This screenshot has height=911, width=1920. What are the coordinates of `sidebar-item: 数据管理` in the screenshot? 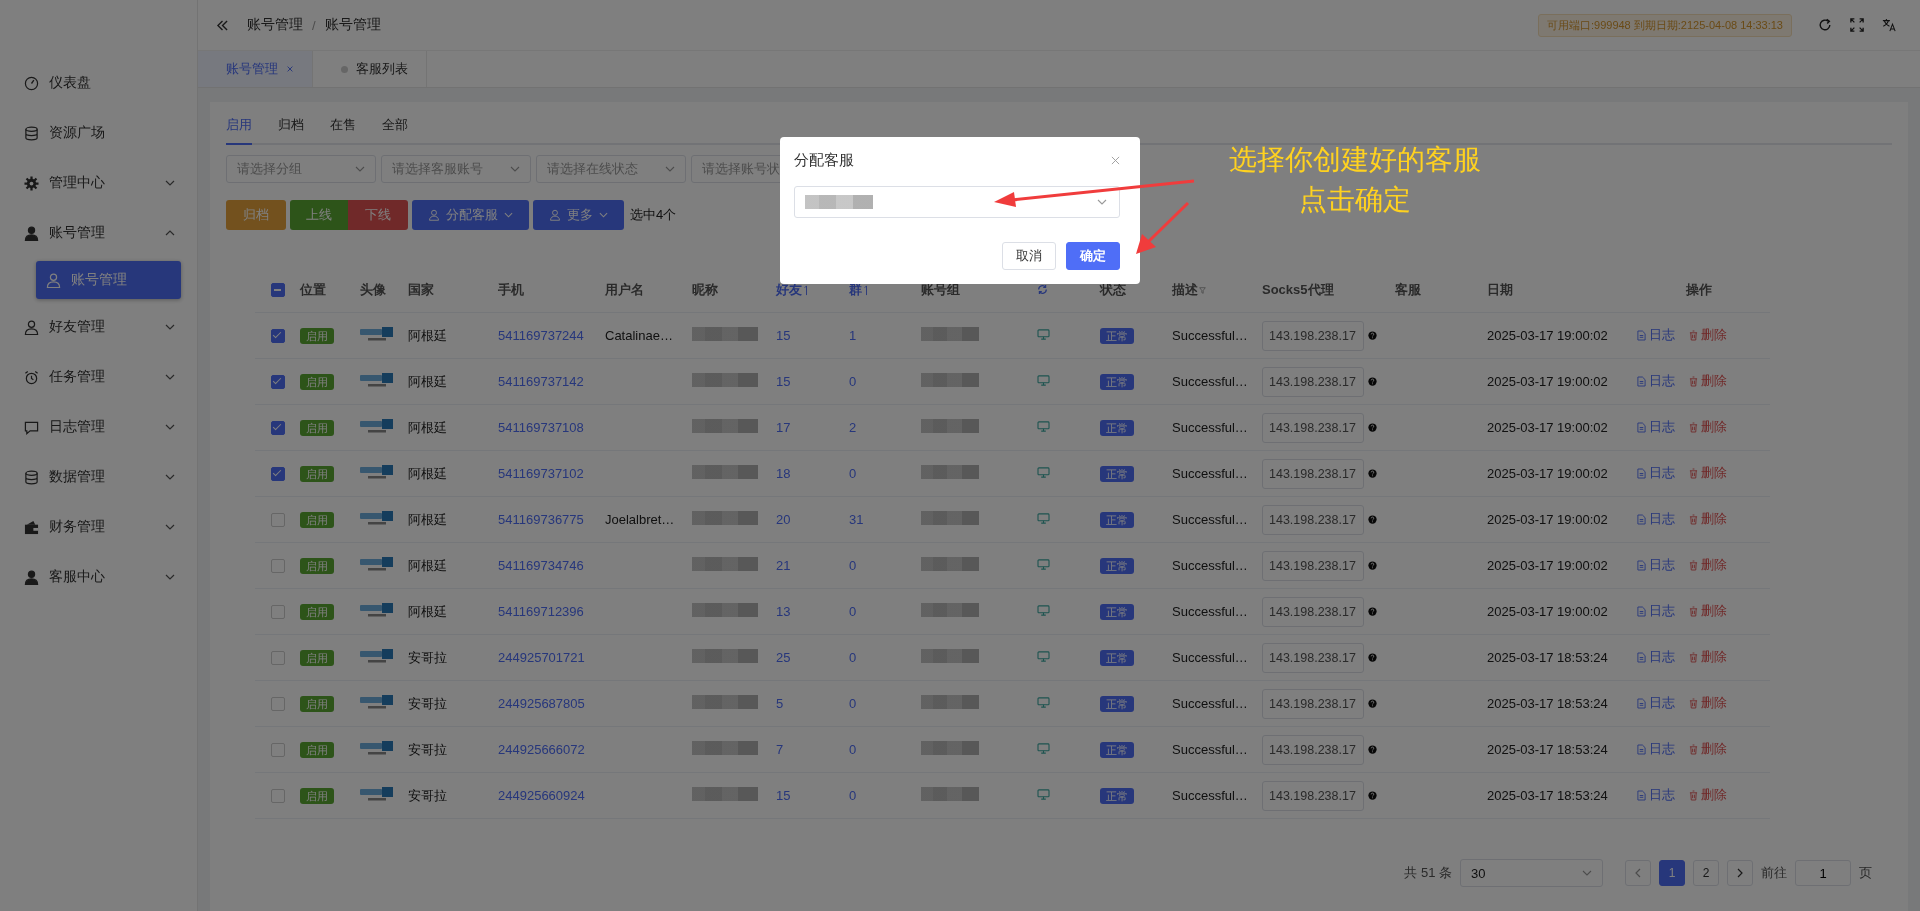 It's located at (98, 477).